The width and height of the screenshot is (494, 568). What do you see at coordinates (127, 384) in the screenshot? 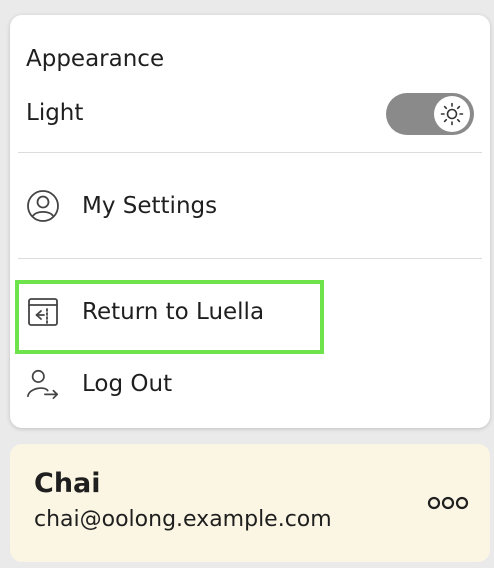
I see `log-out-label: Log Out` at bounding box center [127, 384].